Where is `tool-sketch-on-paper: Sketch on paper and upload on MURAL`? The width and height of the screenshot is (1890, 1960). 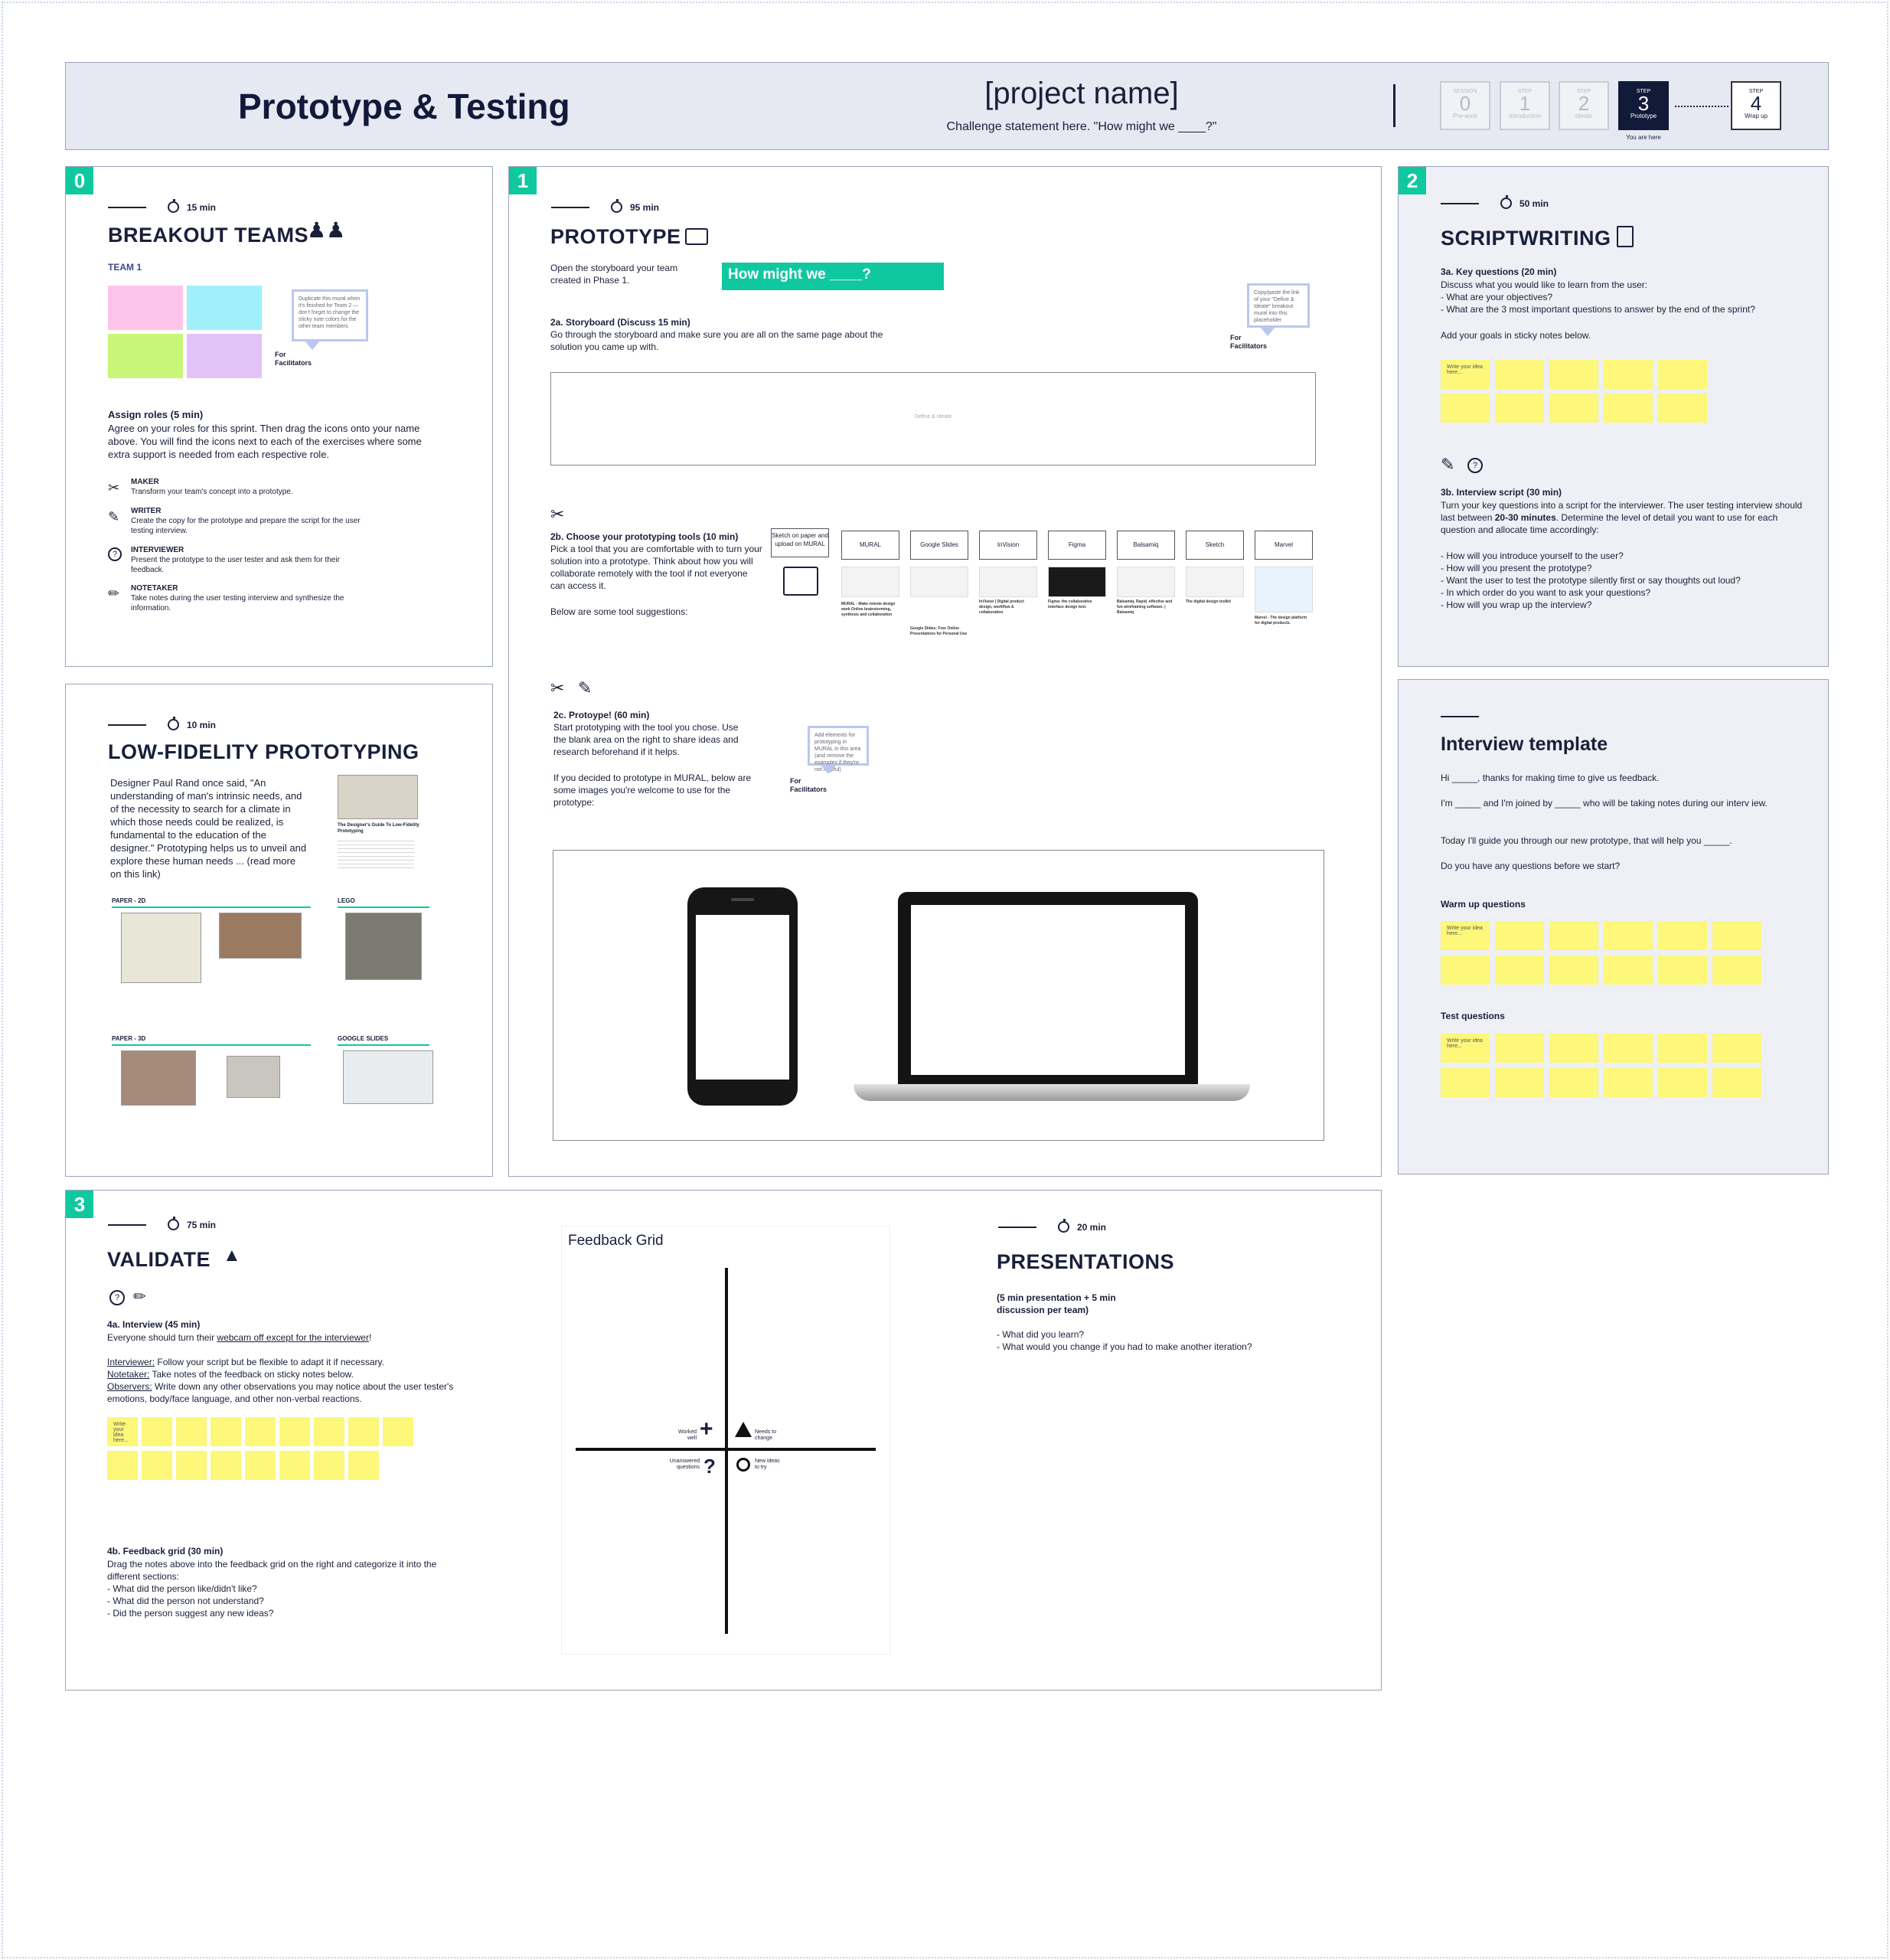
tool-sketch-on-paper: Sketch on paper and upload on MURAL is located at coordinates (800, 542).